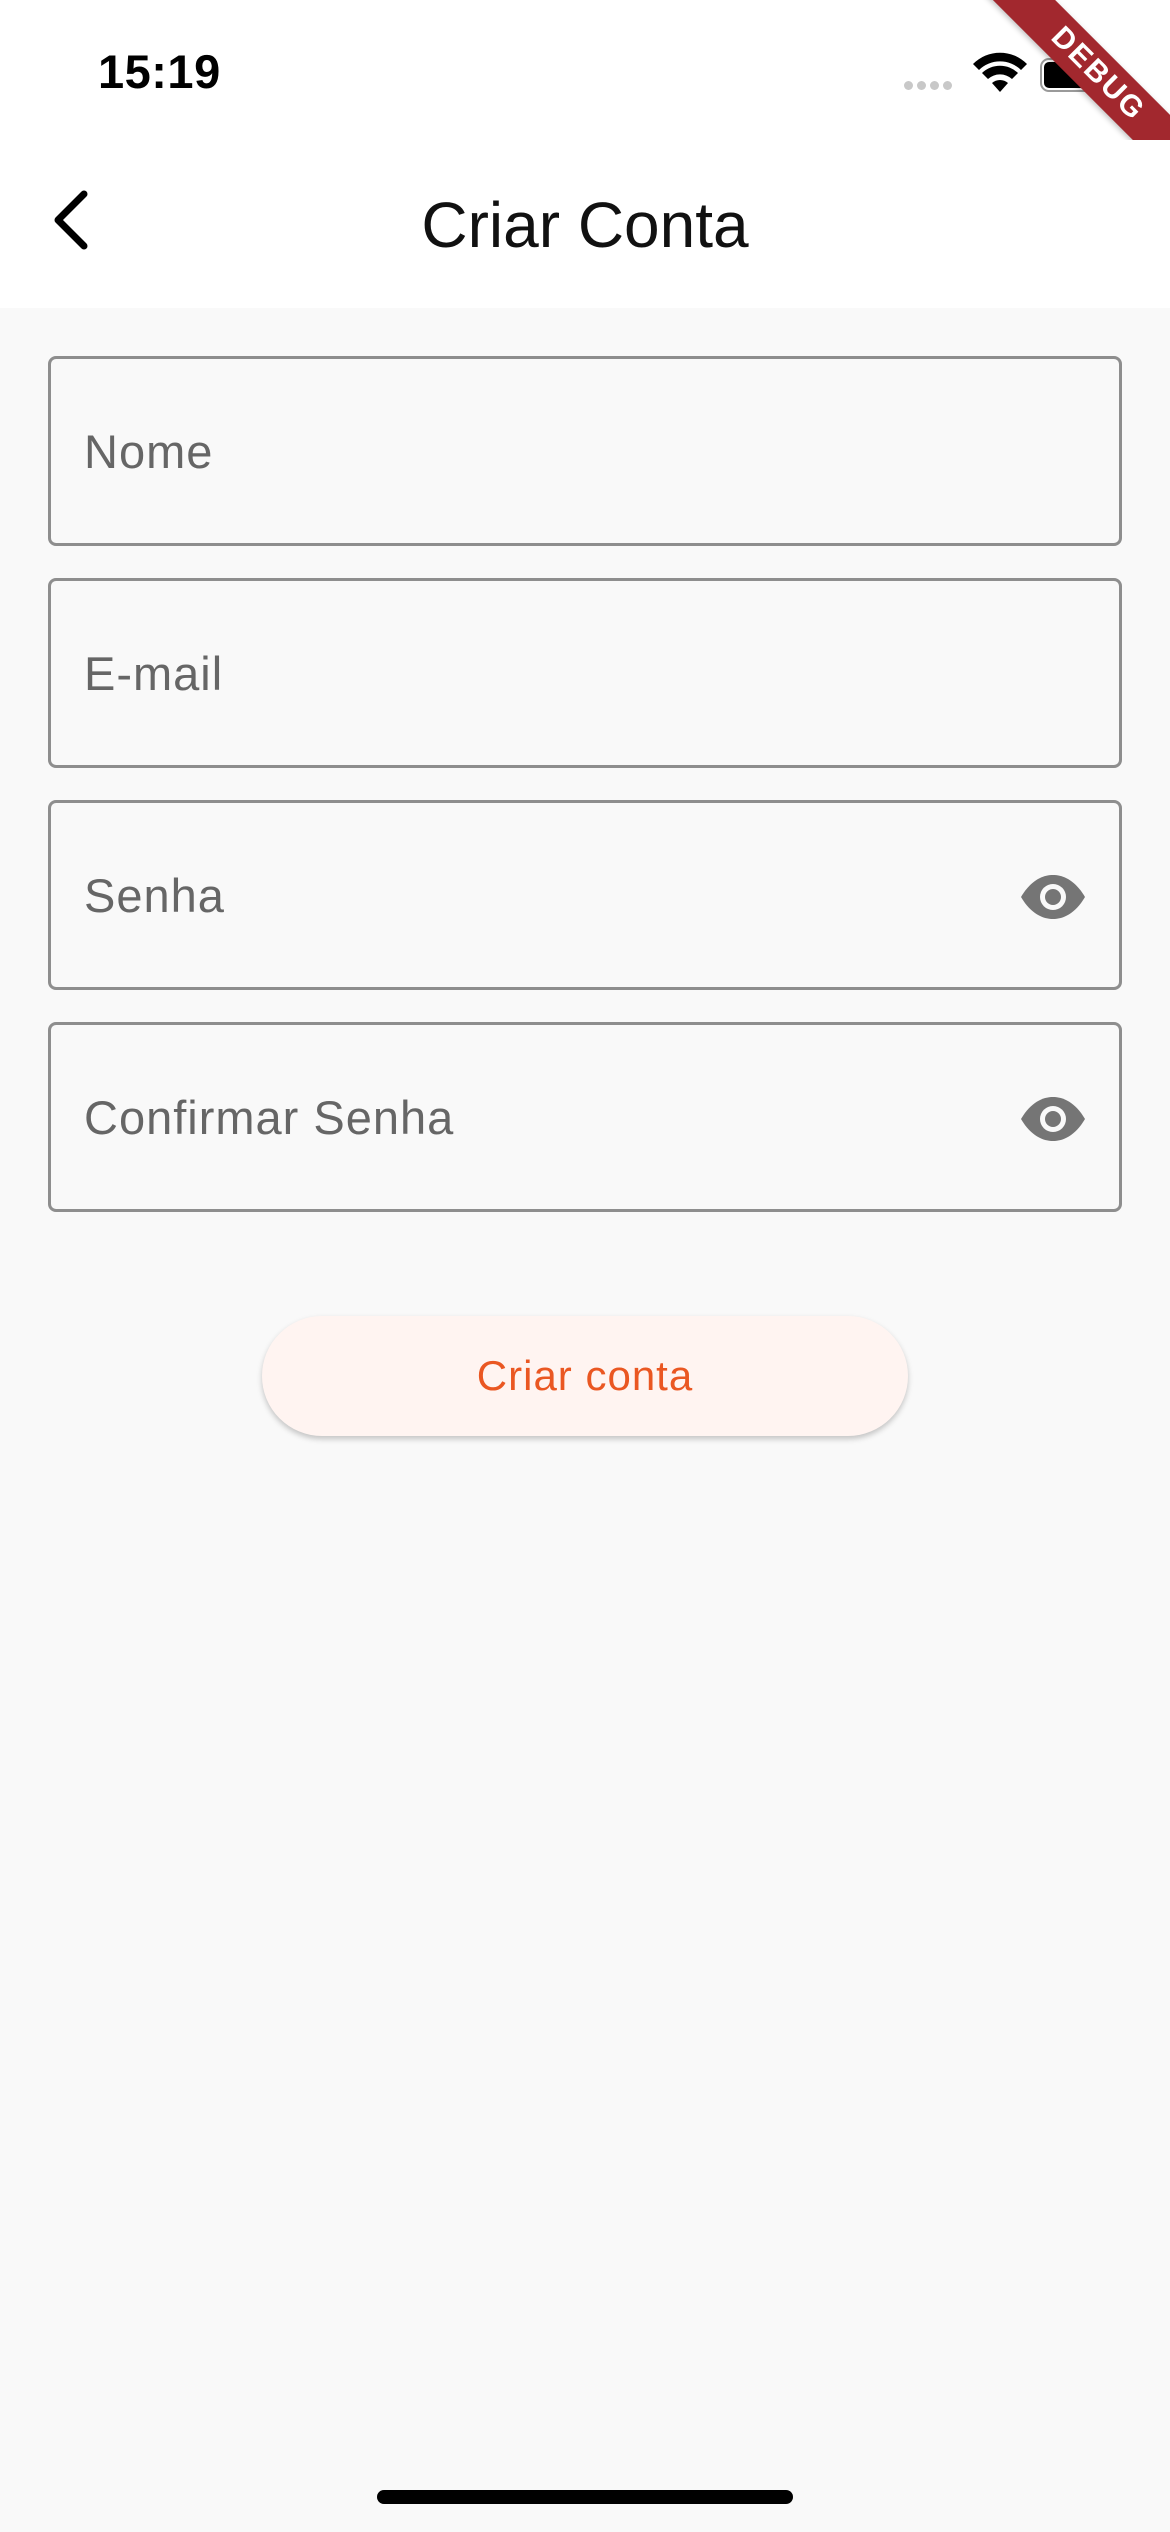 This screenshot has width=1170, height=2532. I want to click on confirm-password-field, so click(585, 1117).